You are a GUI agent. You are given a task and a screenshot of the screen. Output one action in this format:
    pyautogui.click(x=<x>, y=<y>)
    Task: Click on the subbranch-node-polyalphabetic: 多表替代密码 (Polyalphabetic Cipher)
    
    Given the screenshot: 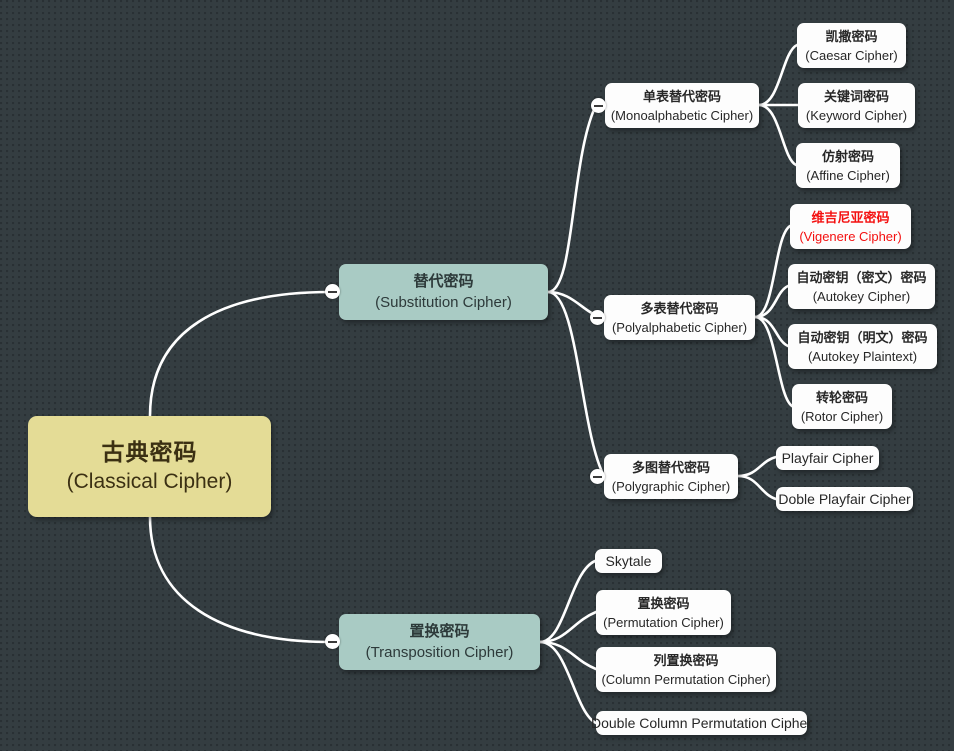 What is the action you would take?
    pyautogui.click(x=679, y=317)
    